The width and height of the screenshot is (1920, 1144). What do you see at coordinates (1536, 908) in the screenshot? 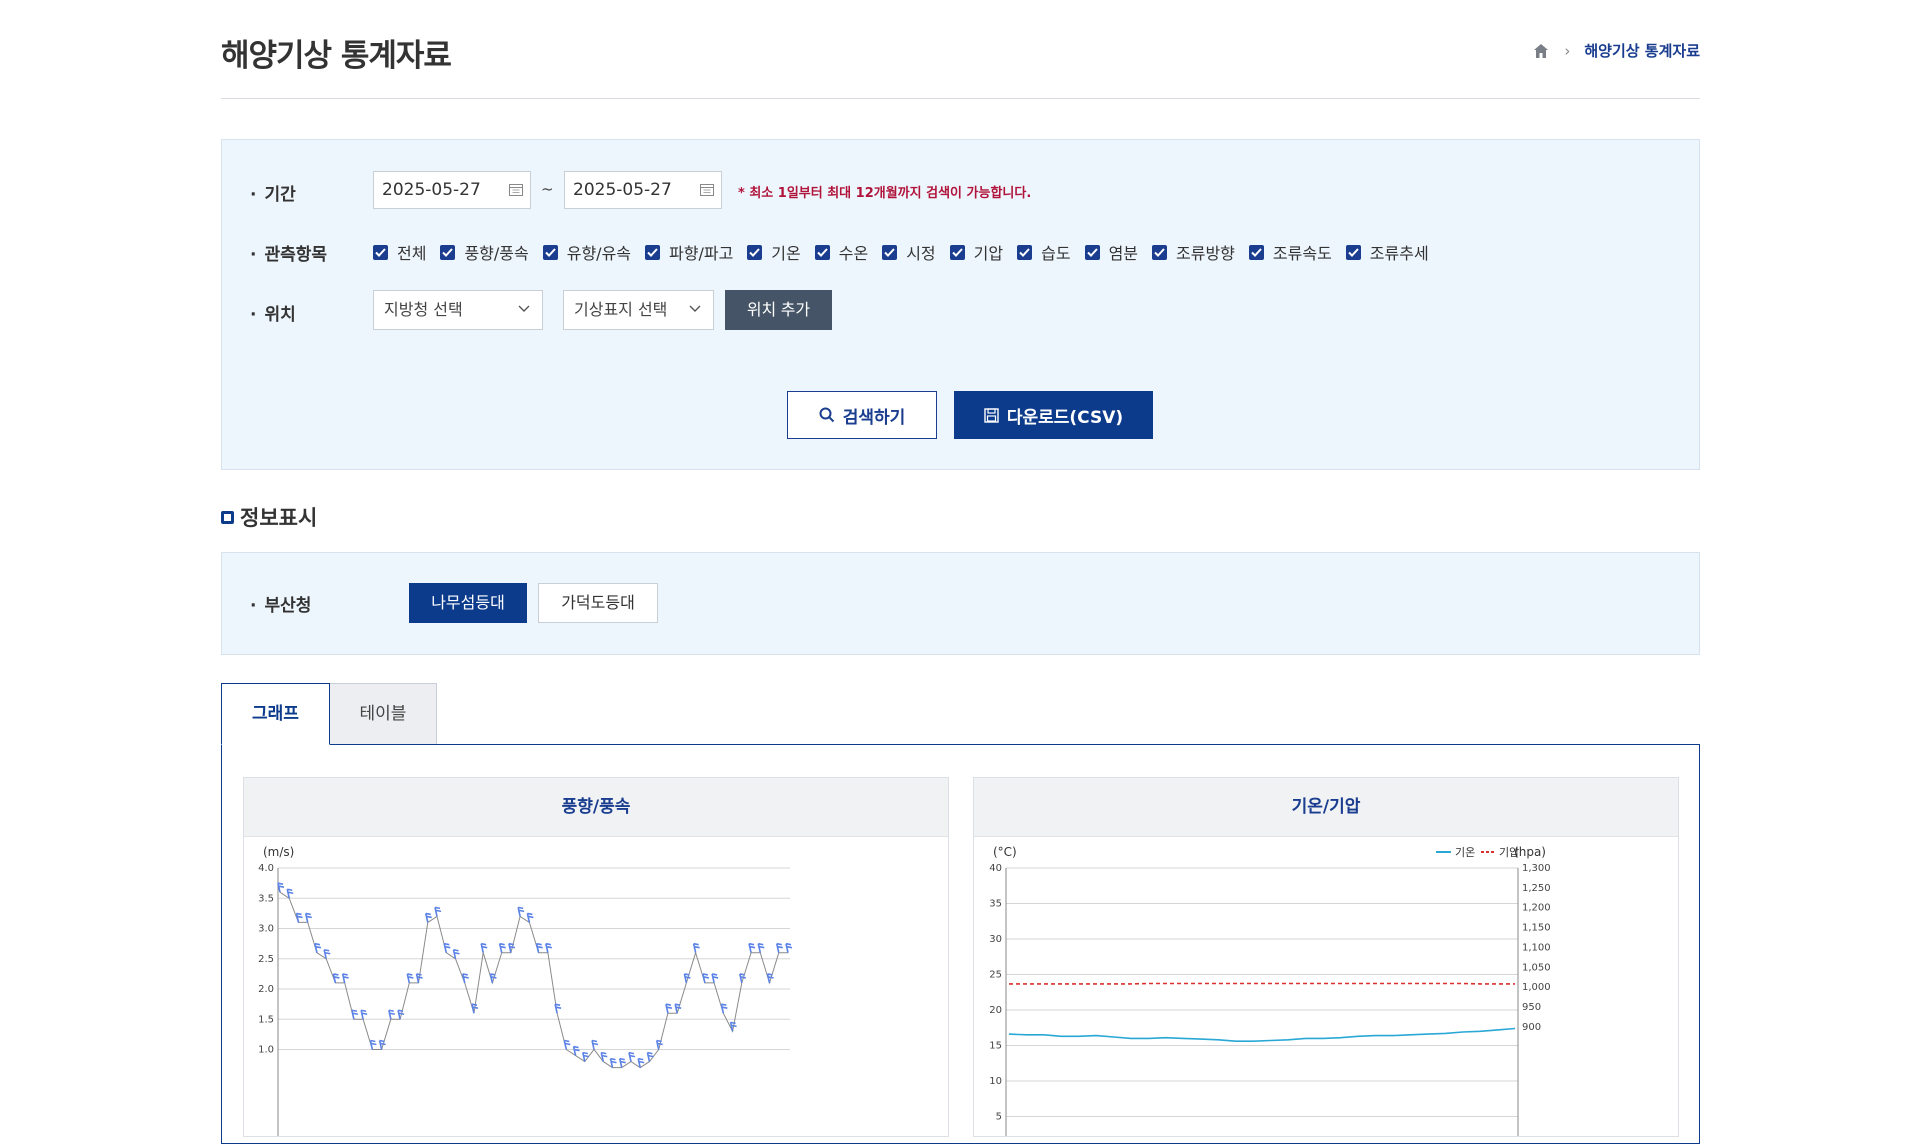
I see `right-tick-label: 1,200` at bounding box center [1536, 908].